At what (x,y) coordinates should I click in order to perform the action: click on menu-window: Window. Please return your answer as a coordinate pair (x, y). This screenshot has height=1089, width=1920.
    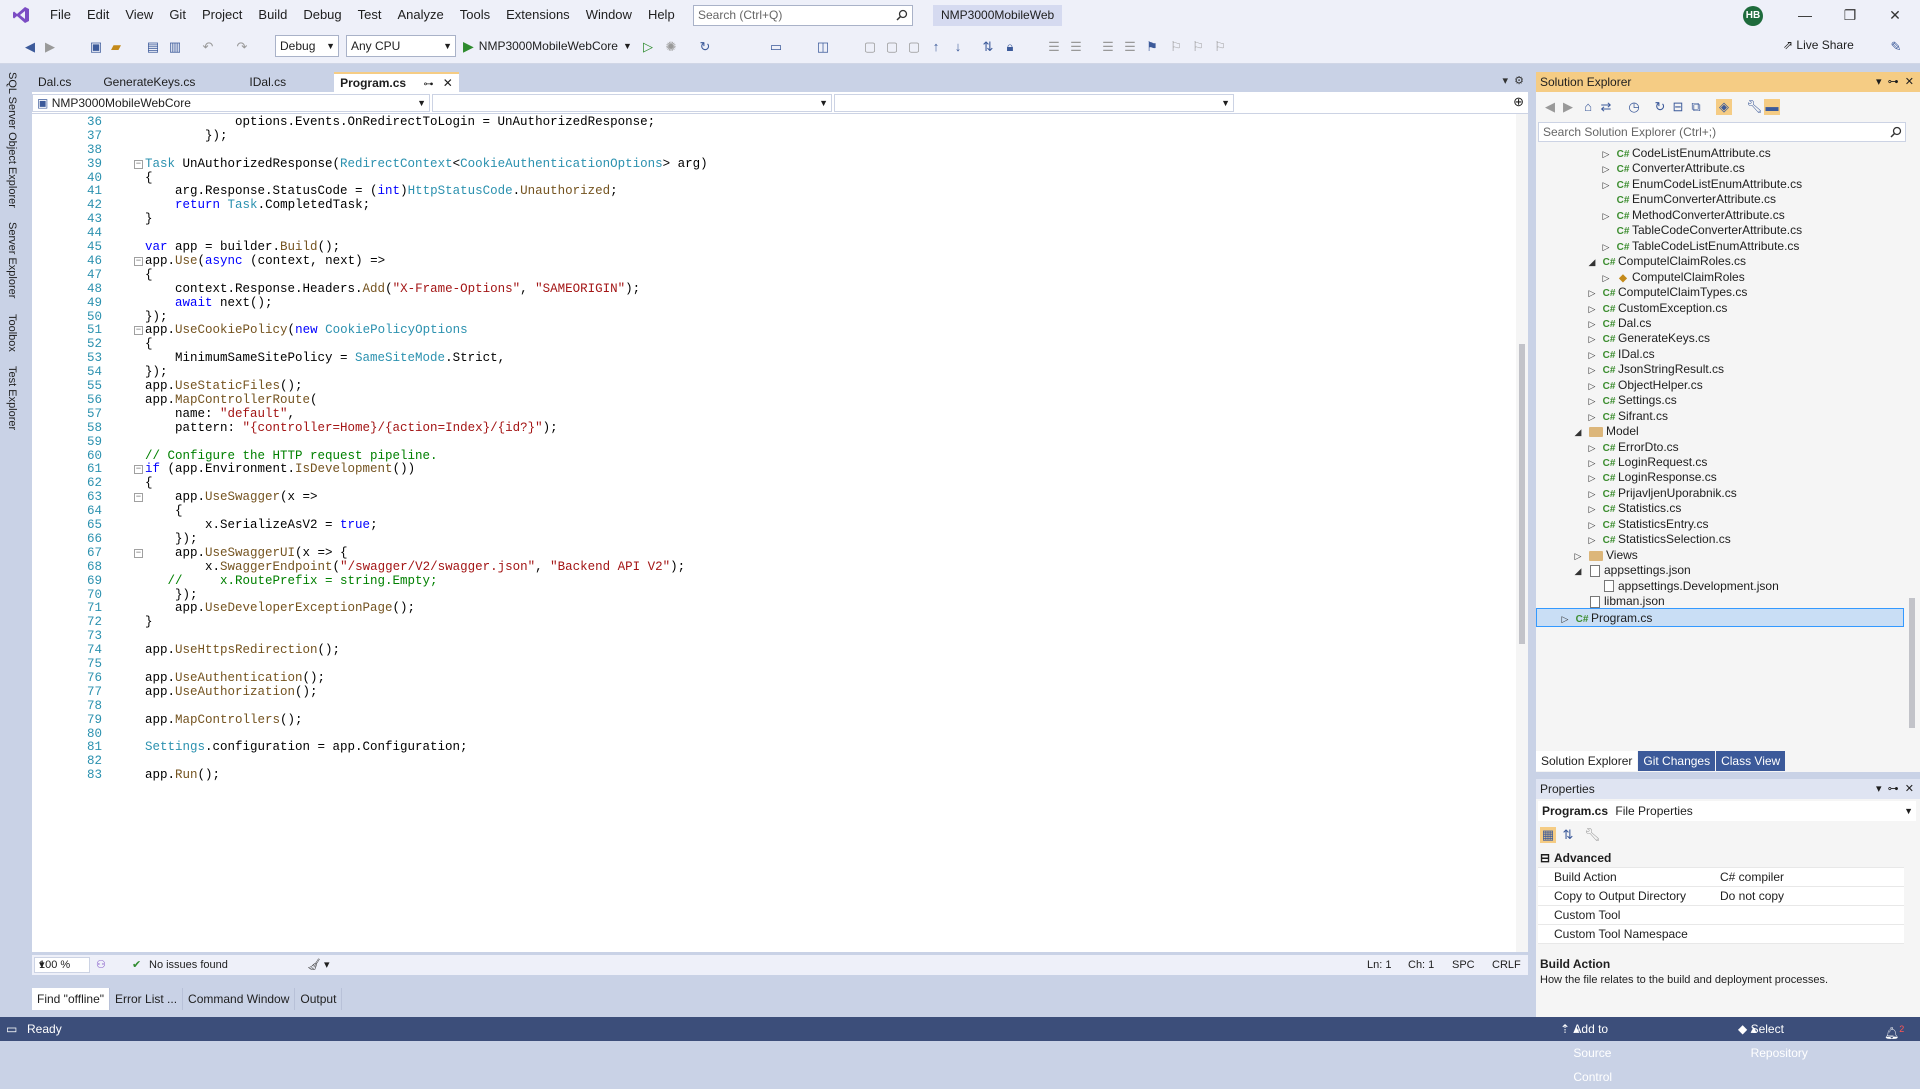
    Looking at the image, I should click on (609, 15).